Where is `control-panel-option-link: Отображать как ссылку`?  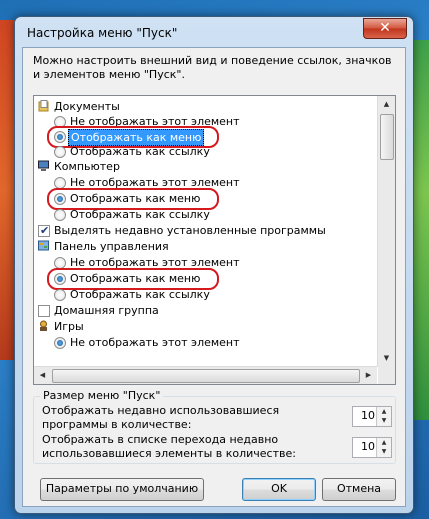
control-panel-option-link: Отображать как ссылку is located at coordinates (204, 294).